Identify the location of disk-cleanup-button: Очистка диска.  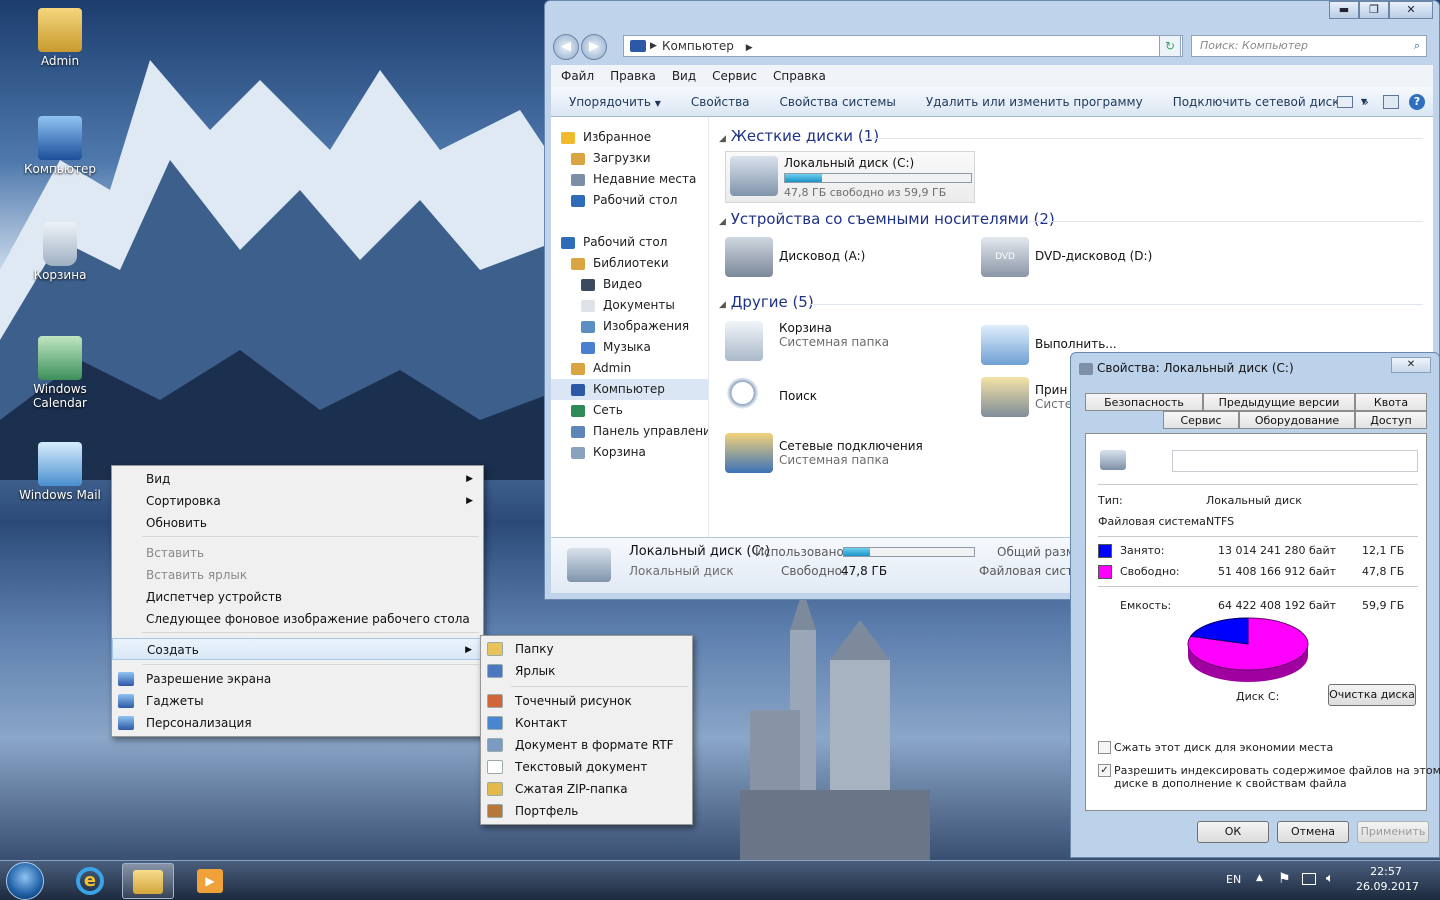
(1372, 695).